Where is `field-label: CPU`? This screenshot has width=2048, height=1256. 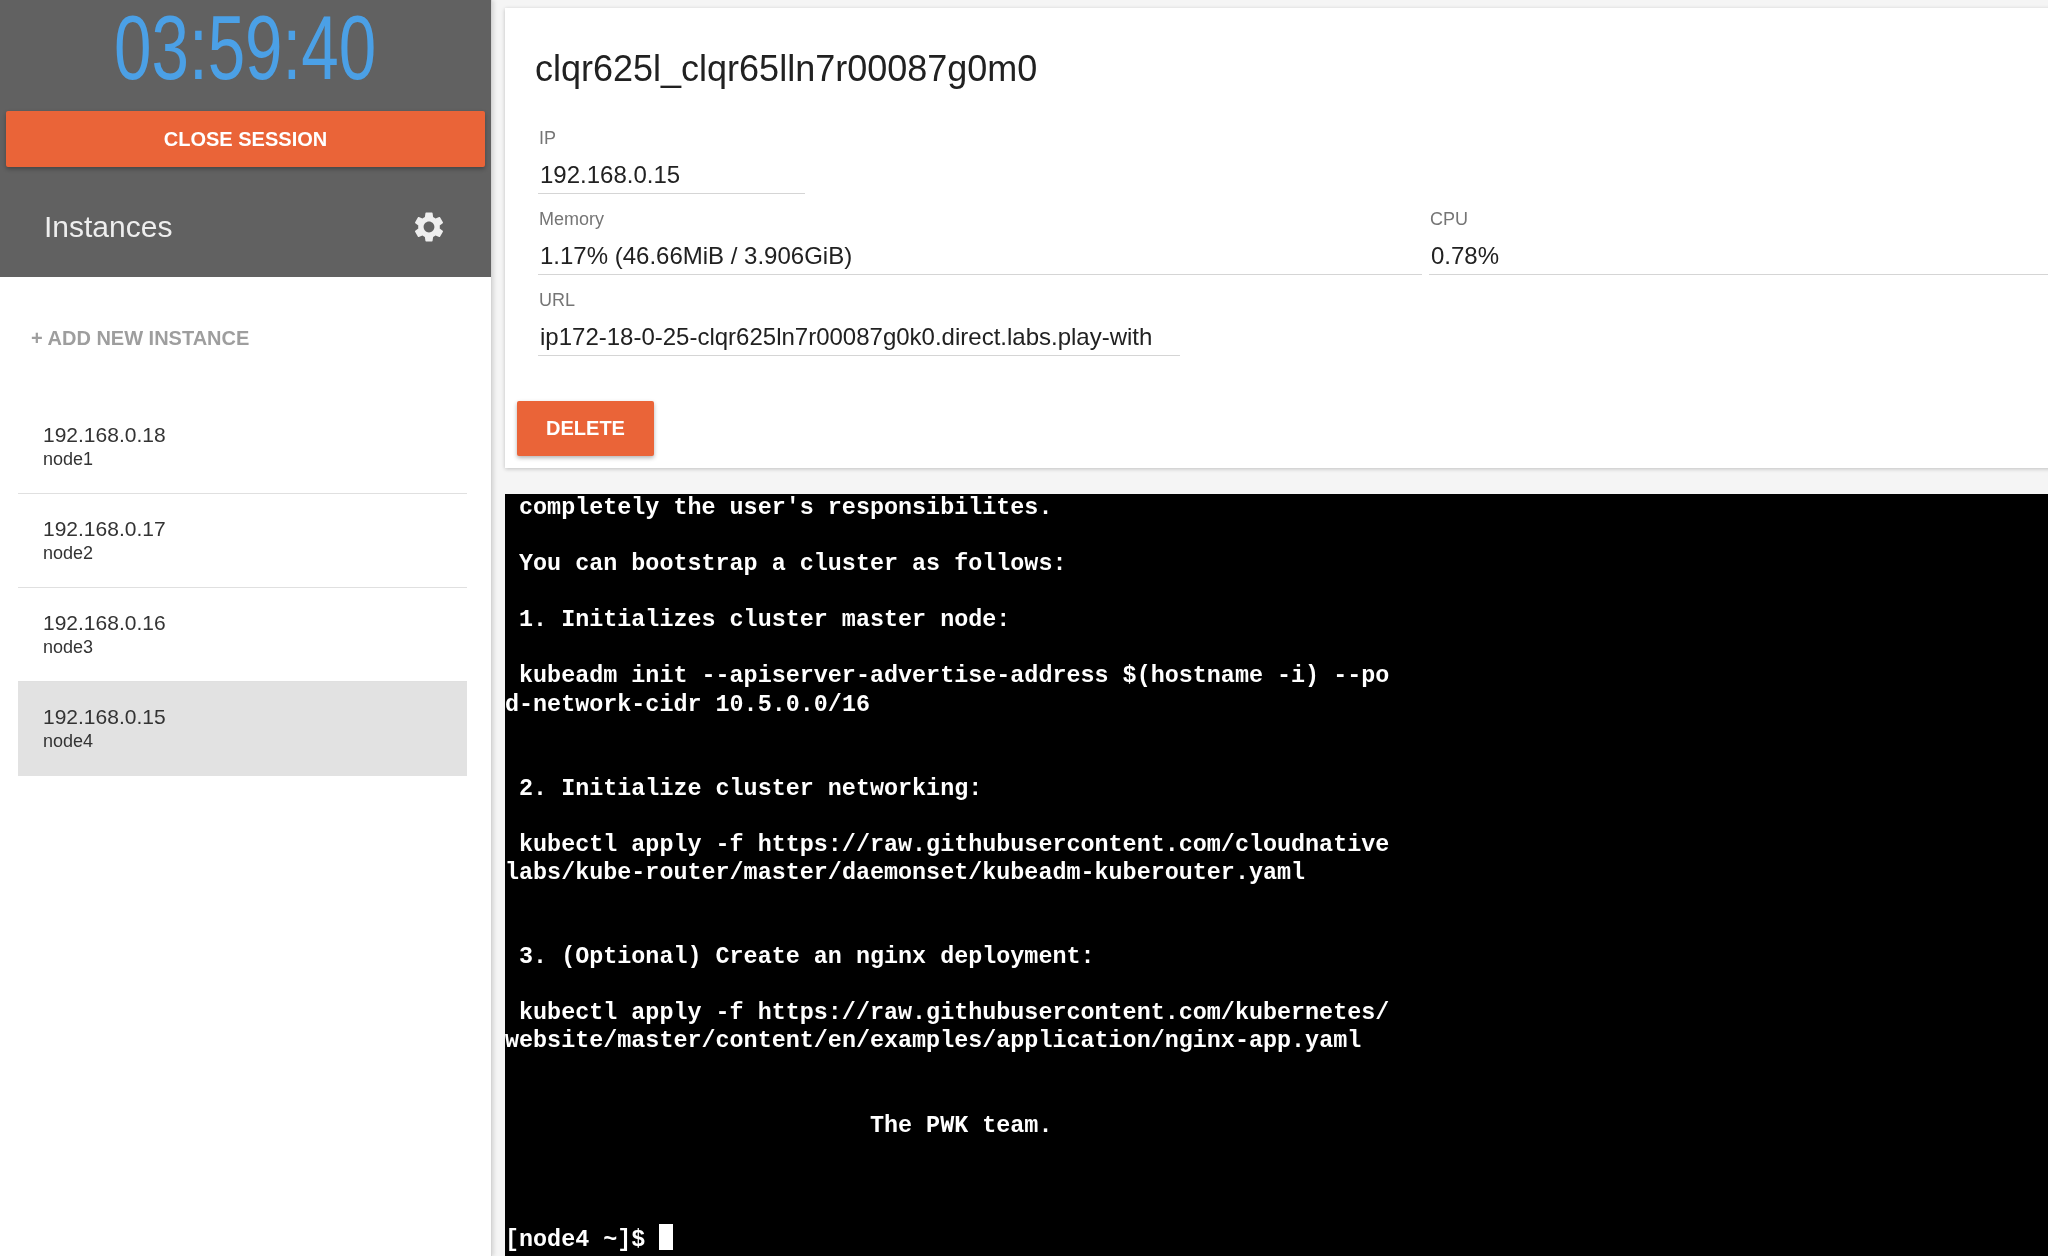 field-label: CPU is located at coordinates (1449, 219).